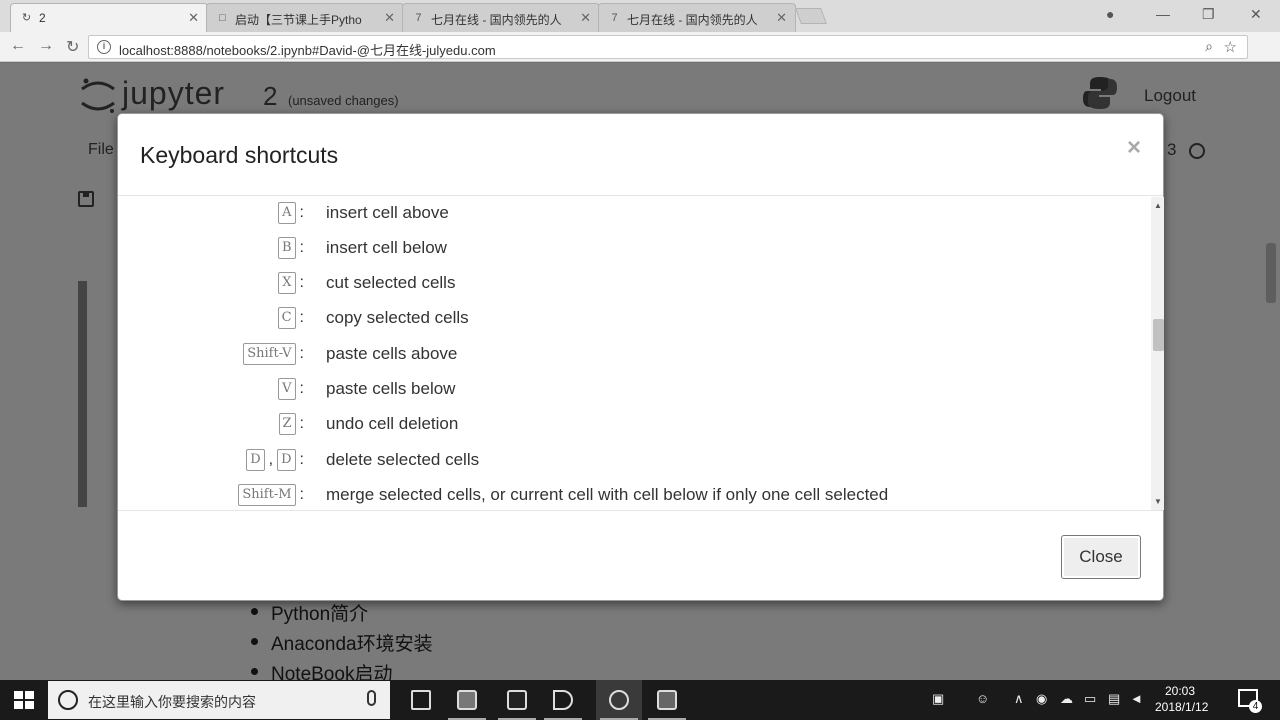 The image size is (1280, 720). Describe the element at coordinates (391, 388) in the screenshot. I see `shortcut-description: paste cells below` at that location.